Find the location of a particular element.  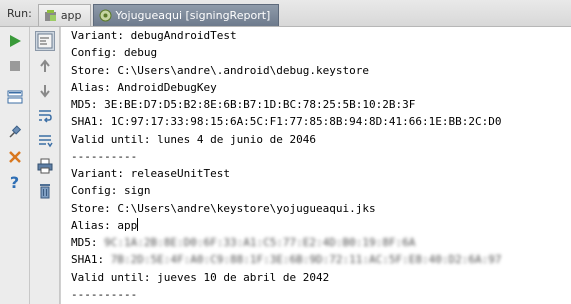

close-icon is located at coordinates (14, 157).